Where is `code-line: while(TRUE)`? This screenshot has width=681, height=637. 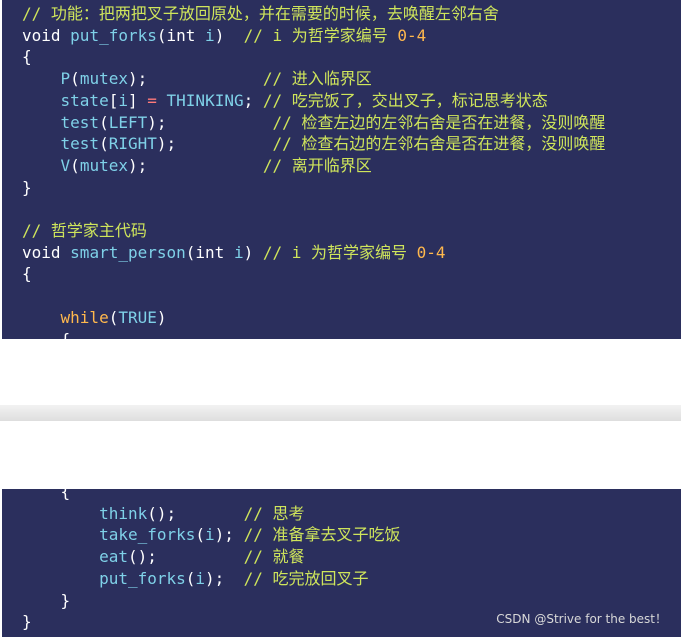
code-line: while(TRUE) is located at coordinates (94, 317).